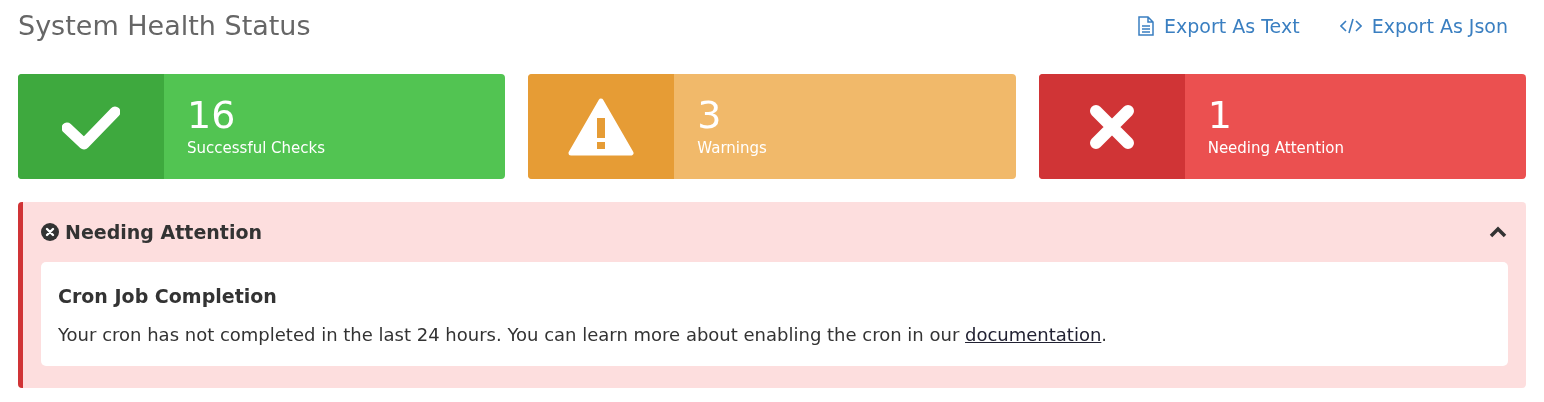 The width and height of the screenshot is (1544, 402). I want to click on check-title: Cron Job Completion, so click(168, 296).